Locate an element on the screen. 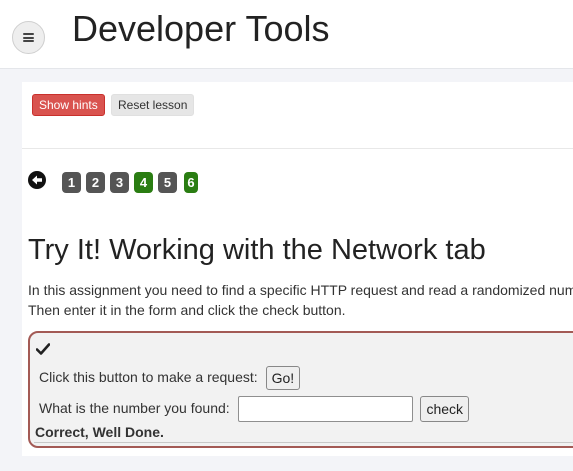 The height and width of the screenshot is (471, 573). page-4-link: 4 is located at coordinates (143, 182).